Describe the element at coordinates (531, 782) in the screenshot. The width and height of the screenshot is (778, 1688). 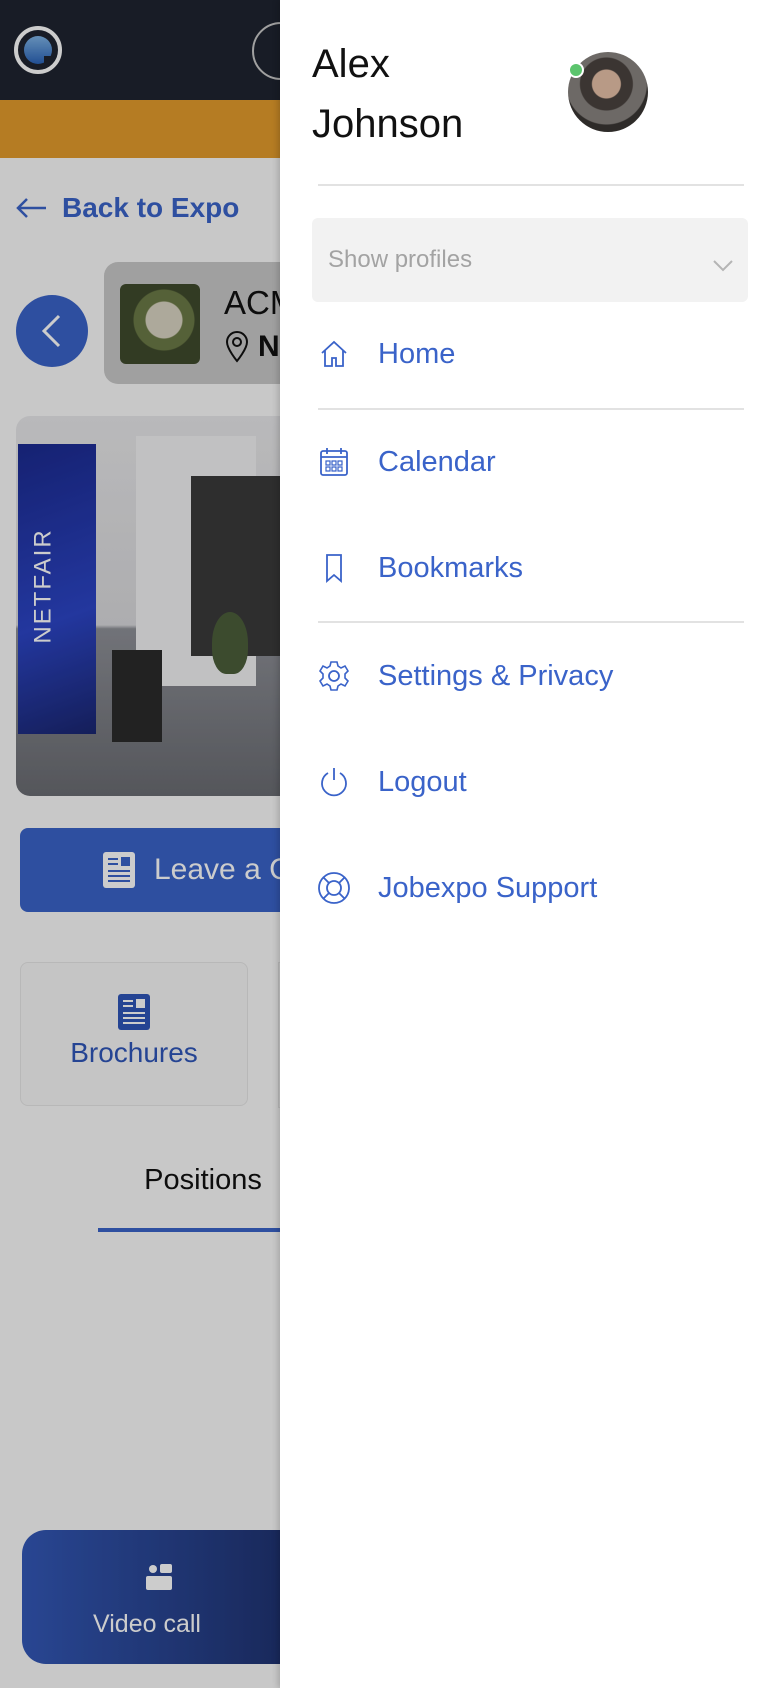
I see `menu-item-logout: Logout` at that location.